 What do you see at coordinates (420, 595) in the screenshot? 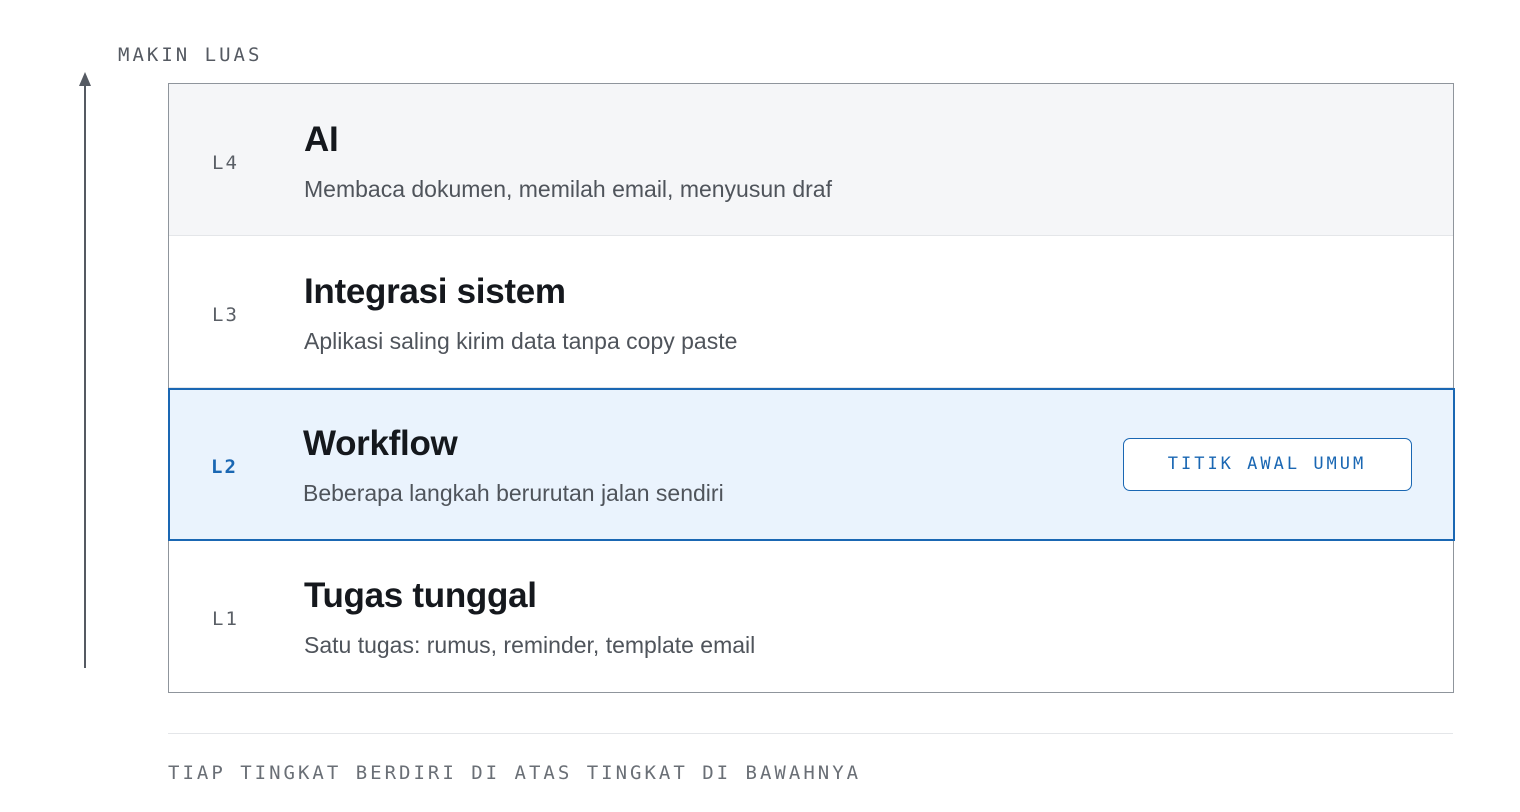
I see `level-title: Tugas tunggal` at bounding box center [420, 595].